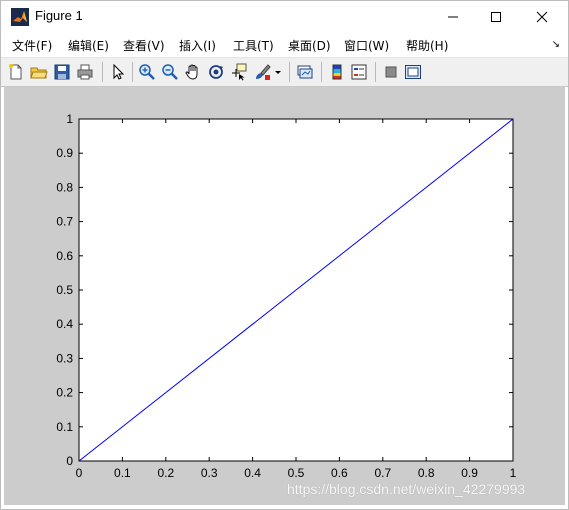 Image resolution: width=569 pixels, height=510 pixels. Describe the element at coordinates (284, 17) in the screenshot. I see `title-bar: Figure 1` at that location.